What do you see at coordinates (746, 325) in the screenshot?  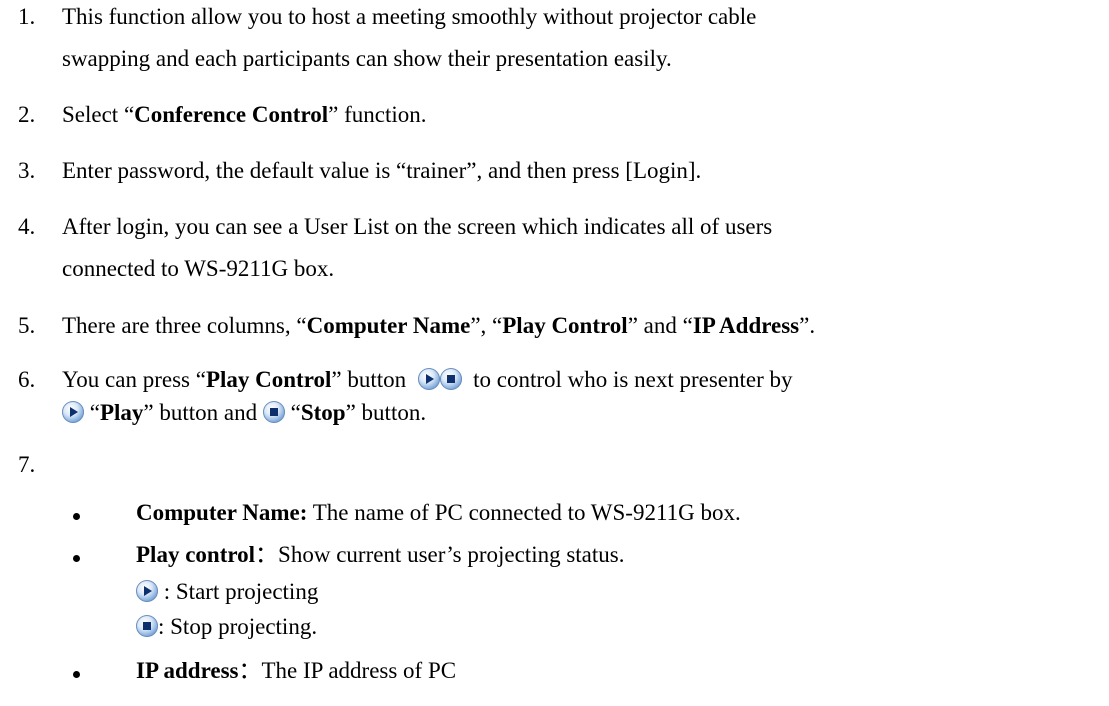 I see `item-5-ip-address: IP Address` at bounding box center [746, 325].